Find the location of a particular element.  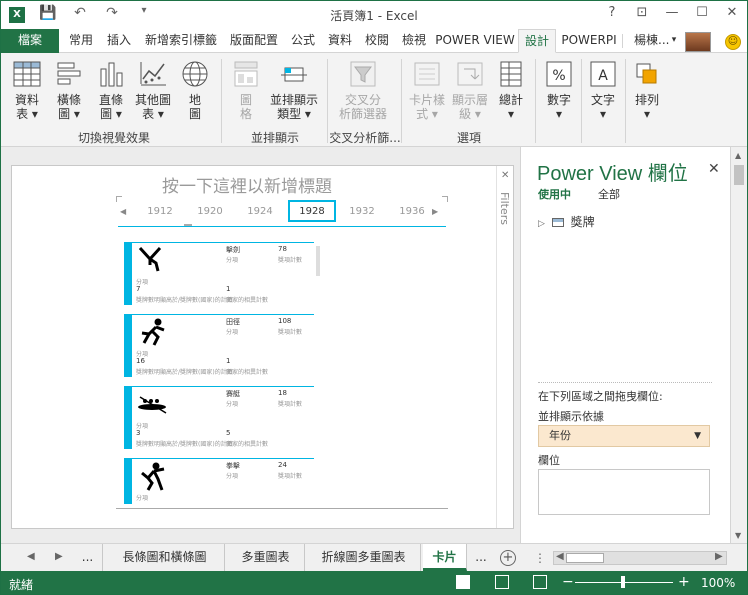

tile-year: 1924 is located at coordinates (260, 211).